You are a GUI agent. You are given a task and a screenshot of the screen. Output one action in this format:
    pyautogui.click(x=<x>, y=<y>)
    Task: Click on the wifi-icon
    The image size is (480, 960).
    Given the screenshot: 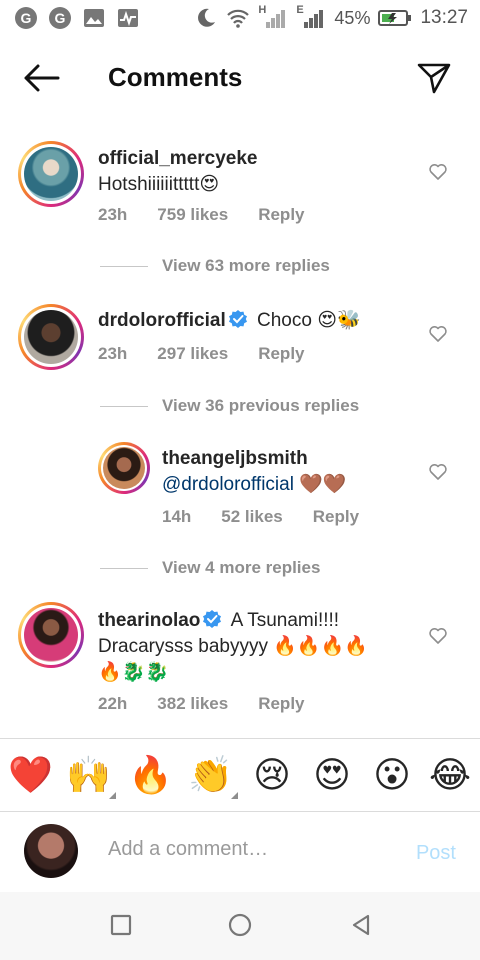 What is the action you would take?
    pyautogui.click(x=238, y=18)
    